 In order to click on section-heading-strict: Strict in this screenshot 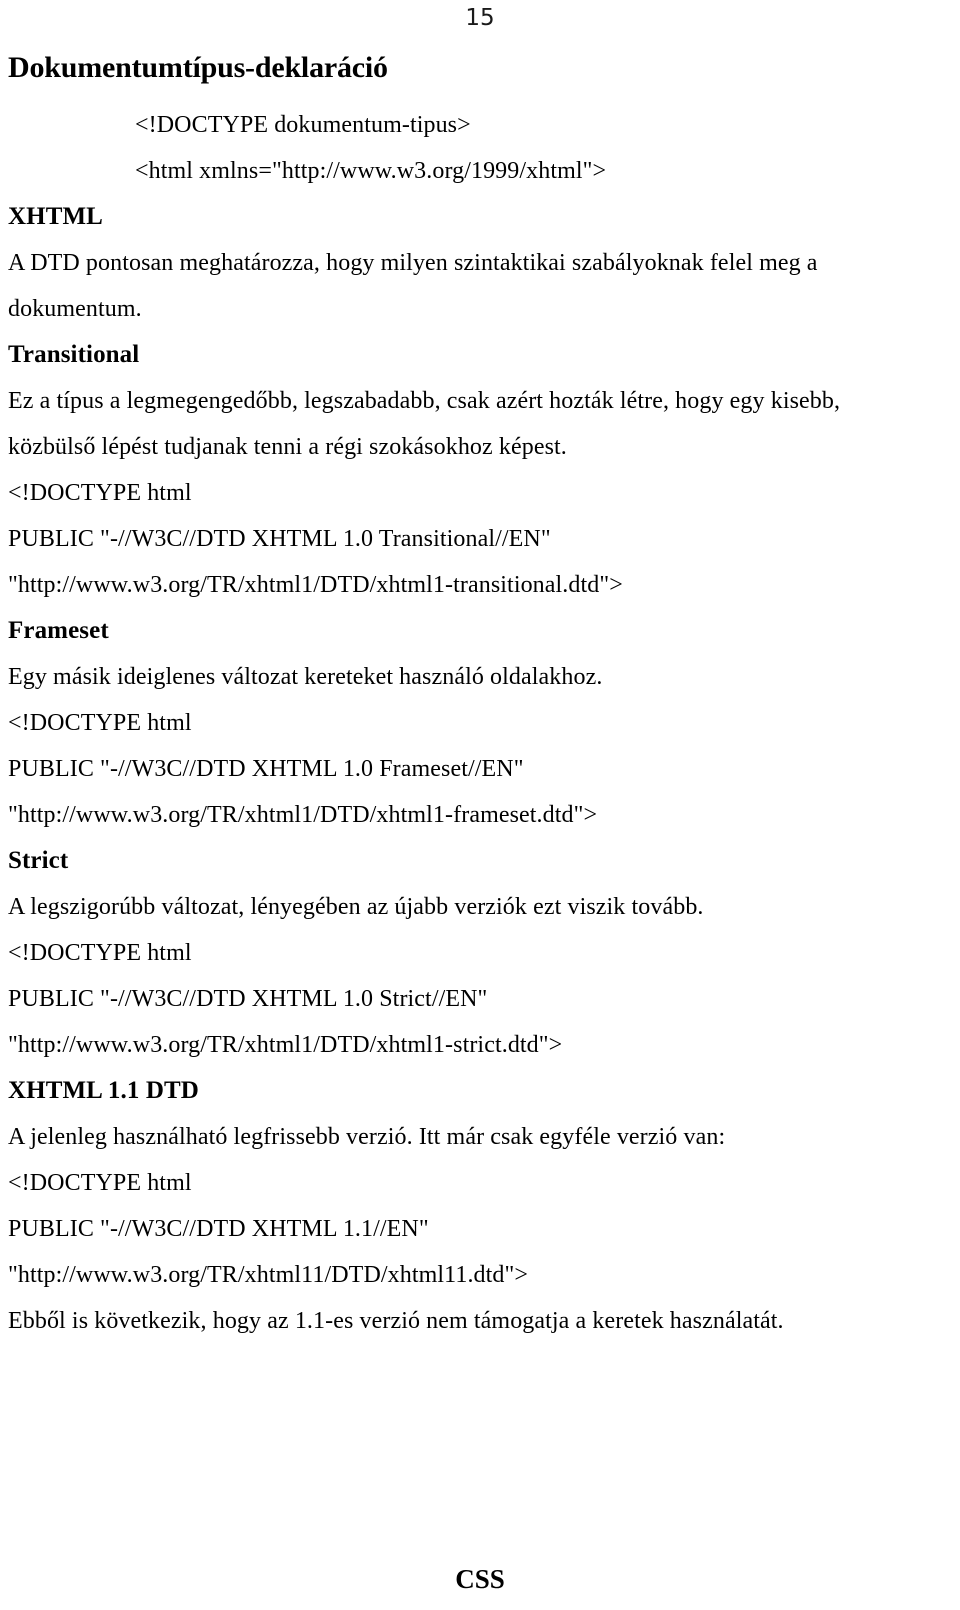, I will do `click(38, 860)`.